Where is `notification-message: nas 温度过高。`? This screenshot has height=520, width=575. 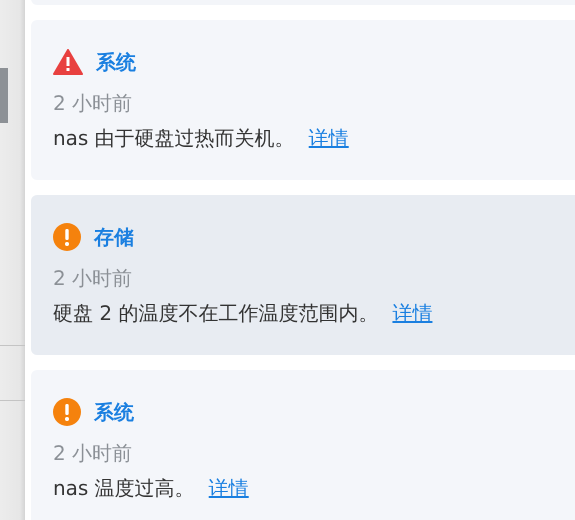 notification-message: nas 温度过高。 is located at coordinates (124, 488).